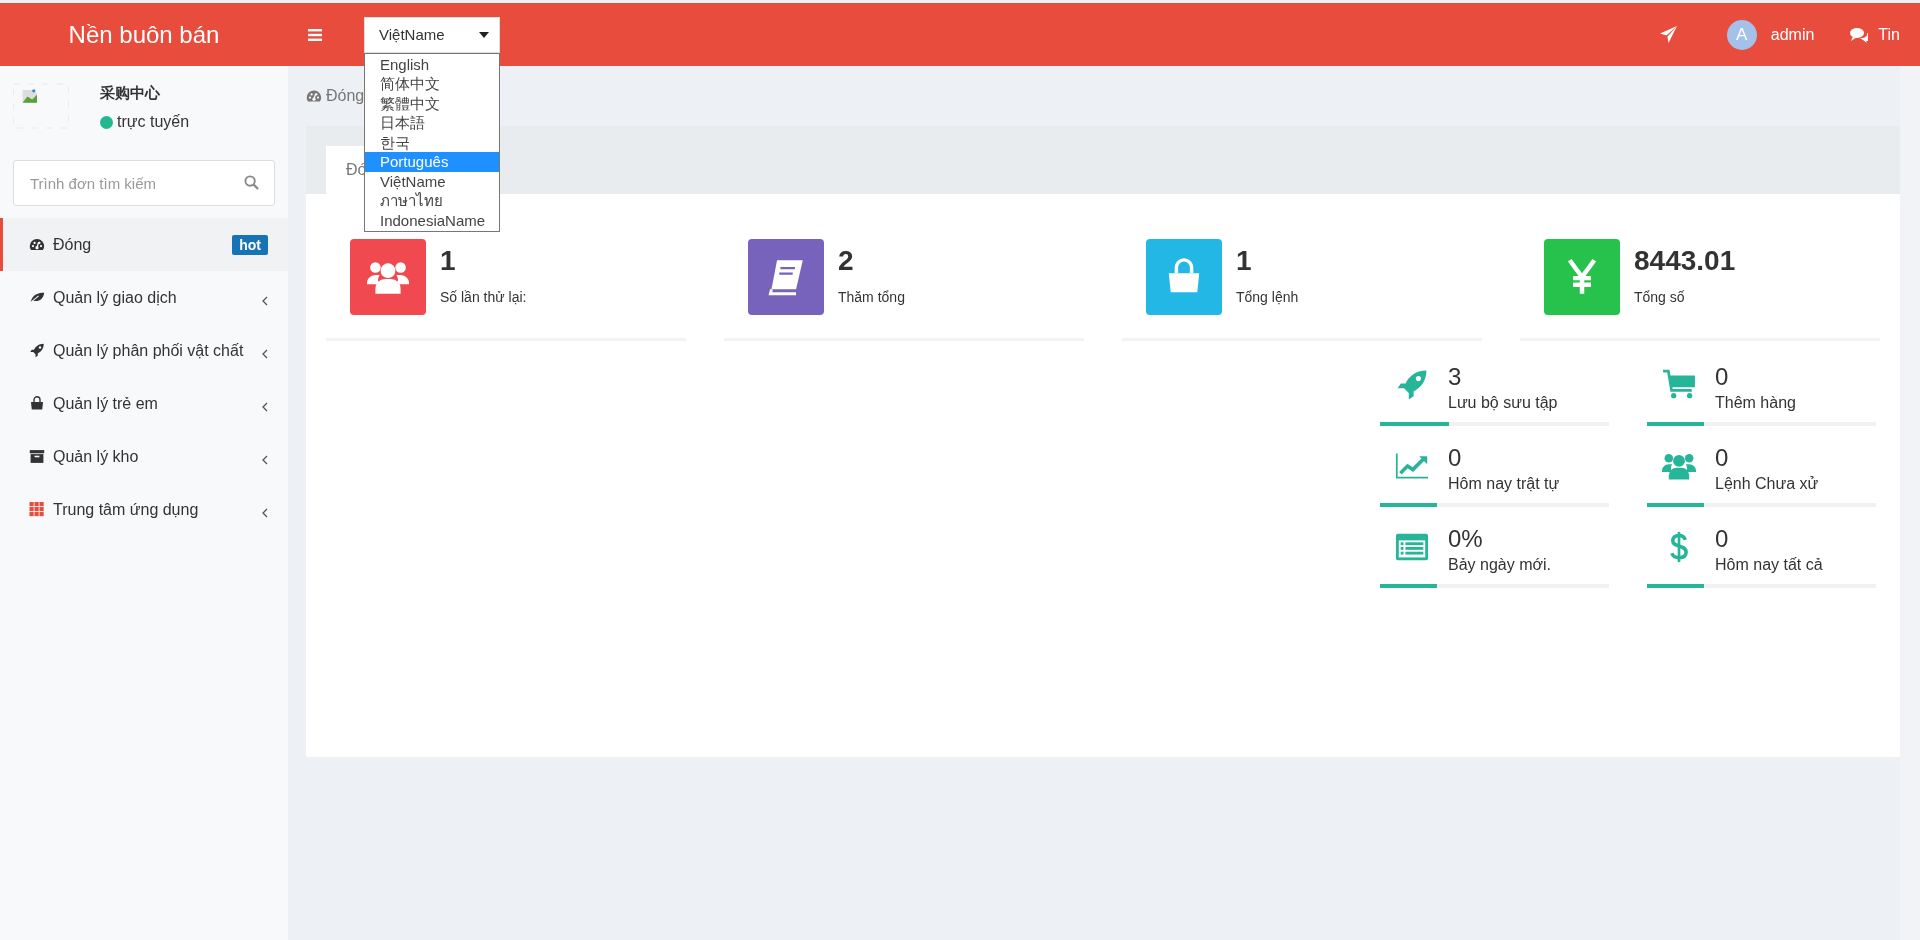  I want to click on sidebar-menu-item: Quản lý kho, so click(144, 456).